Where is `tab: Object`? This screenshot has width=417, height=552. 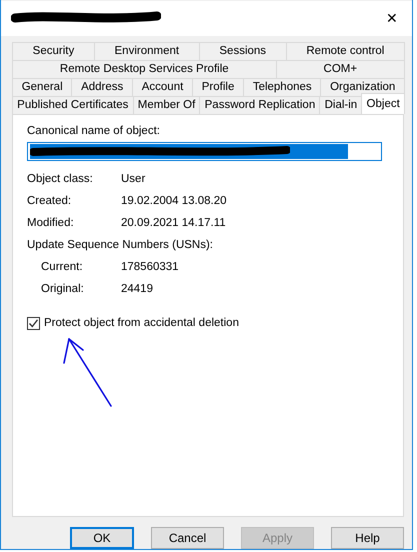 tab: Object is located at coordinates (383, 103).